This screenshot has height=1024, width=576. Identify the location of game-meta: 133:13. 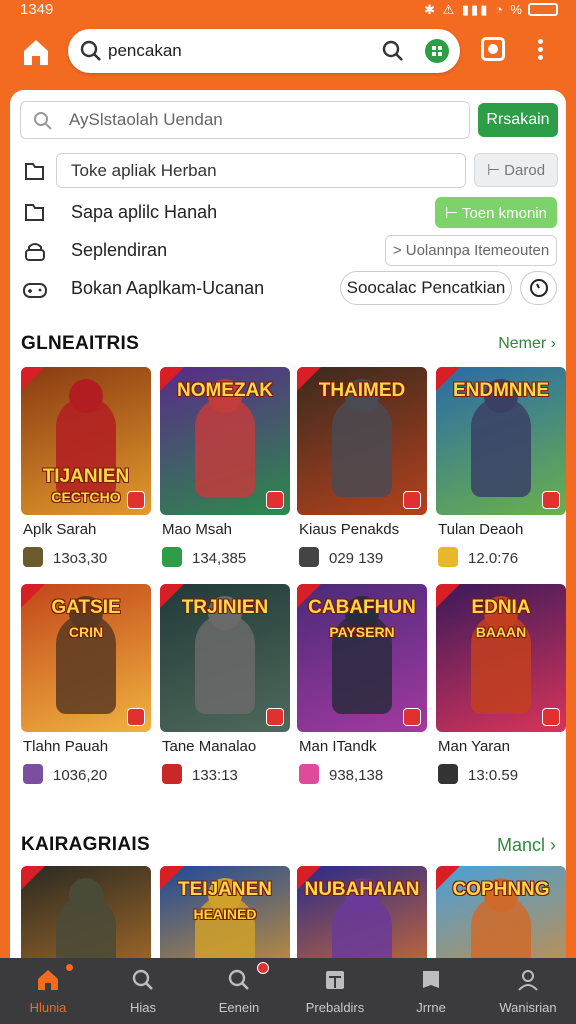
(200, 774).